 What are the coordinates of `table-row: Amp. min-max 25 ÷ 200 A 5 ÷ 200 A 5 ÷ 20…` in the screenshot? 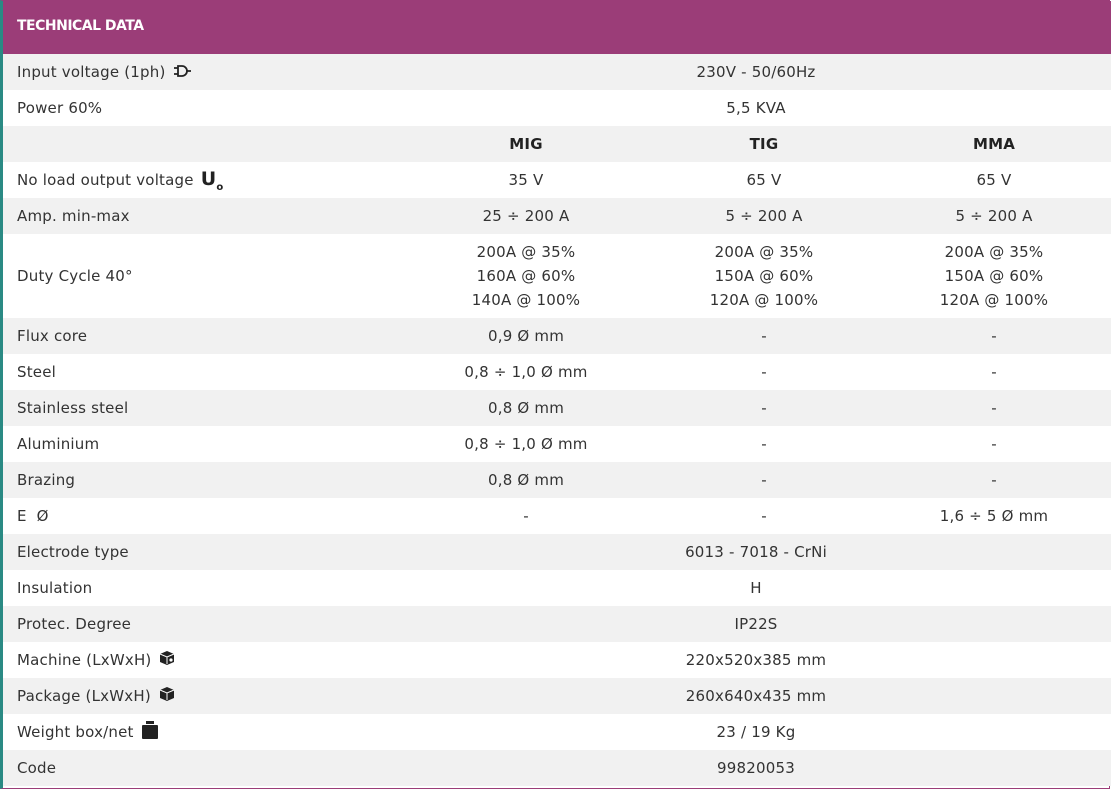 It's located at (557, 216).